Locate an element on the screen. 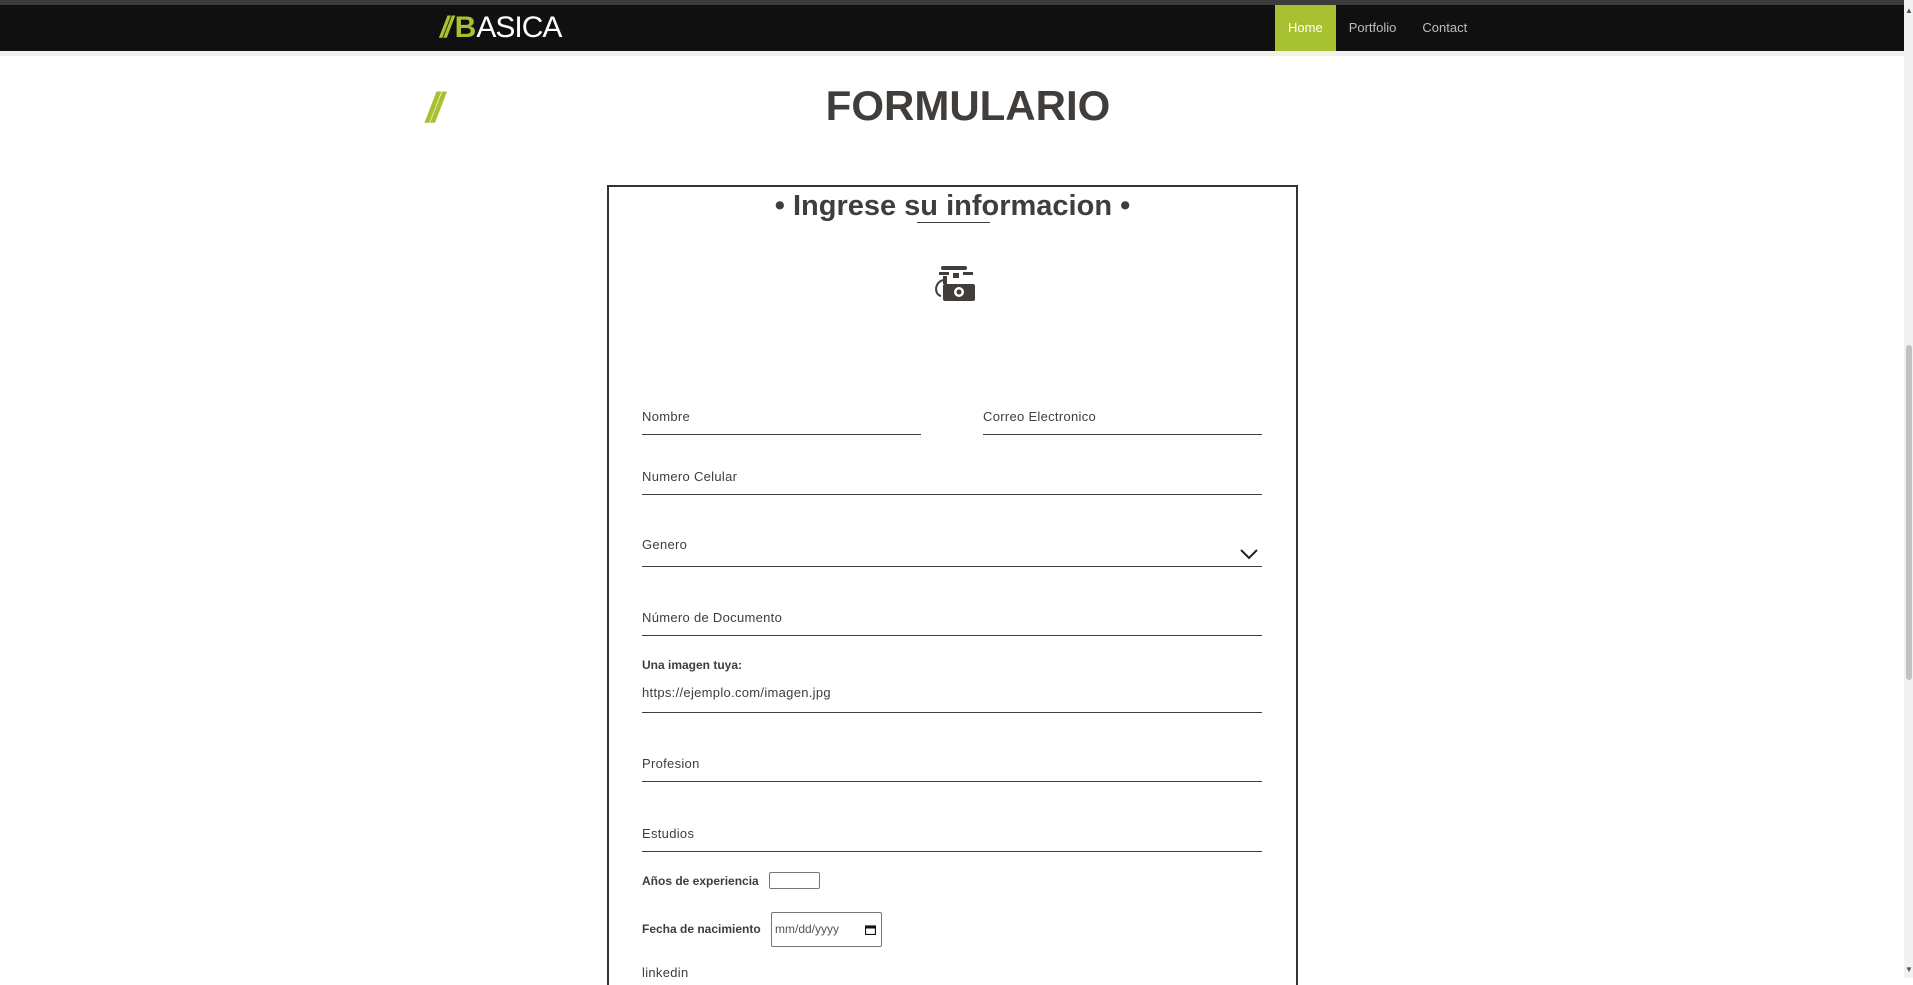 The height and width of the screenshot is (985, 1913). nav-home: Home is located at coordinates (1305, 28).